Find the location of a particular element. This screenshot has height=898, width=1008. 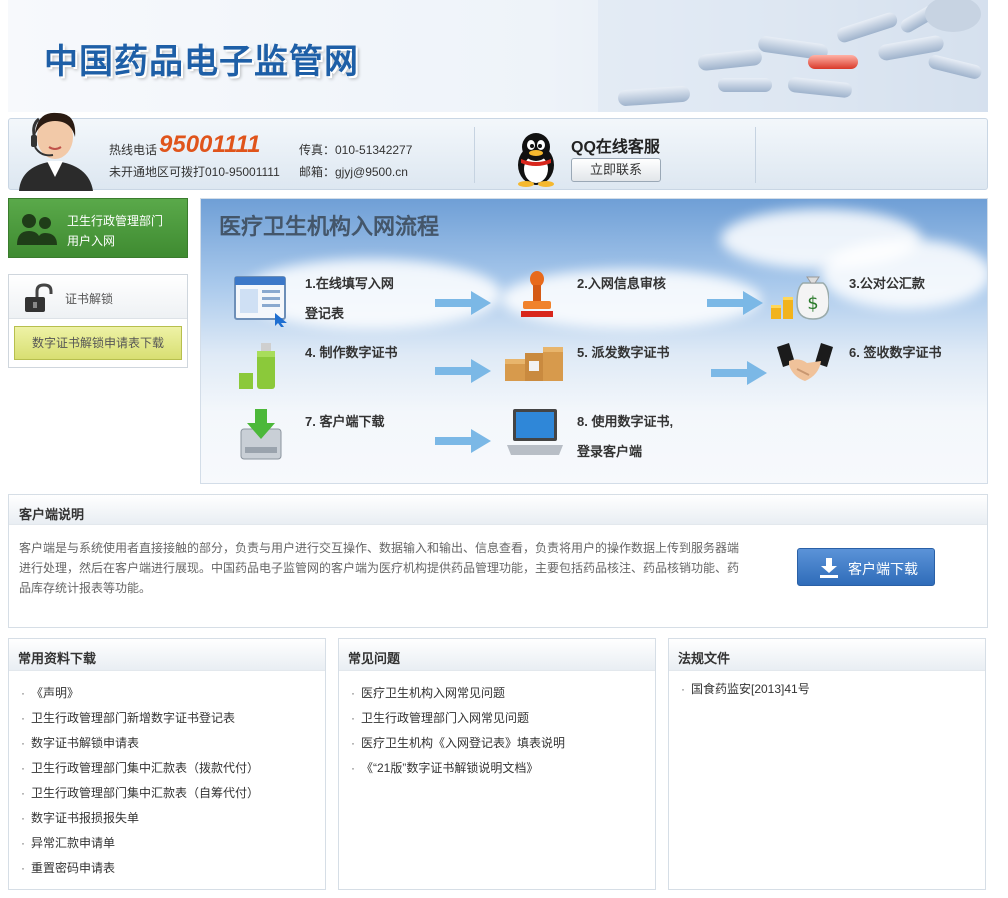

qq-penguin-icon is located at coordinates (536, 160).